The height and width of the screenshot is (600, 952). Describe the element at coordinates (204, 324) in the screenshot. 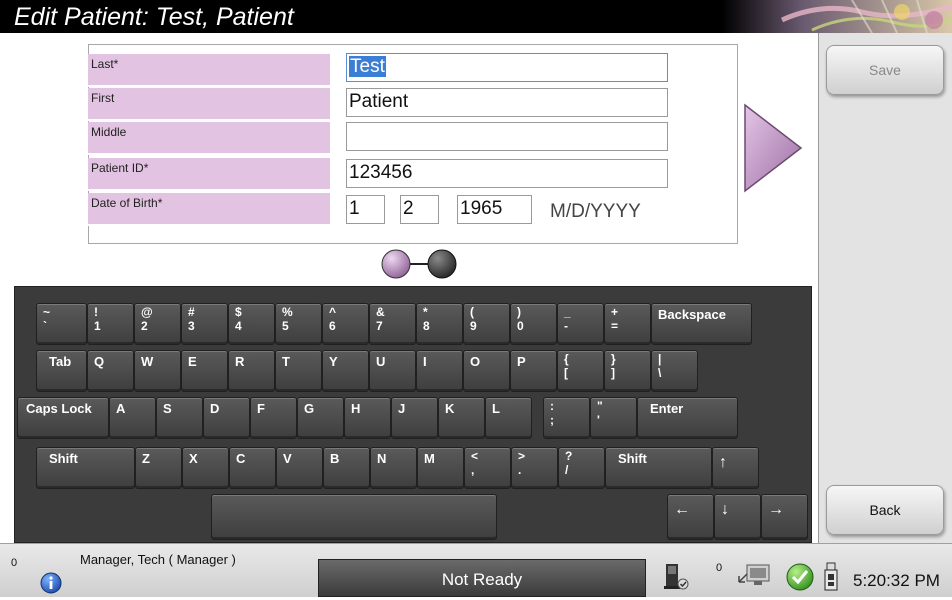

I see `key-3: #3` at that location.